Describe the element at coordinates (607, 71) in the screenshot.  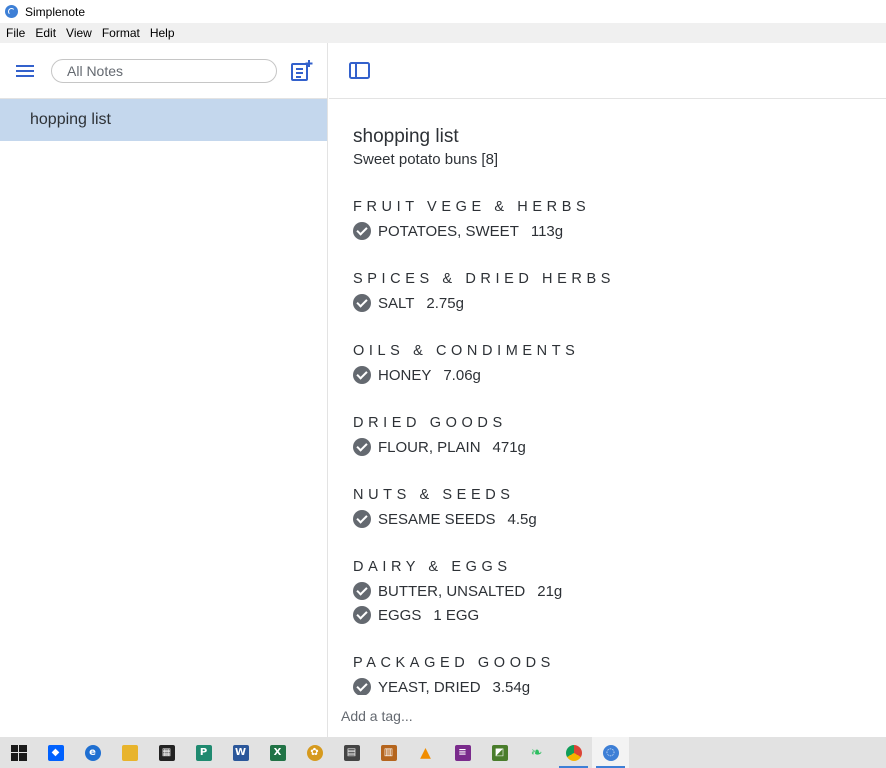
I see `editor-toolbar` at that location.